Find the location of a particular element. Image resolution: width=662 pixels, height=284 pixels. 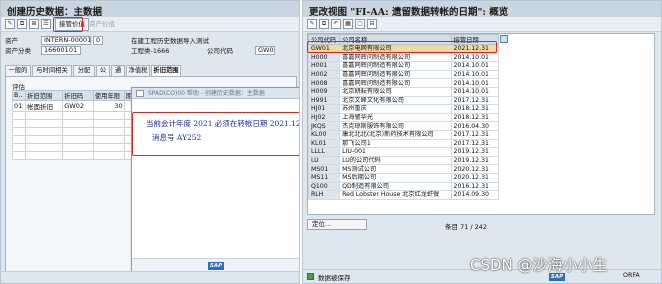

cell-b: 01 is located at coordinates (19, 106).